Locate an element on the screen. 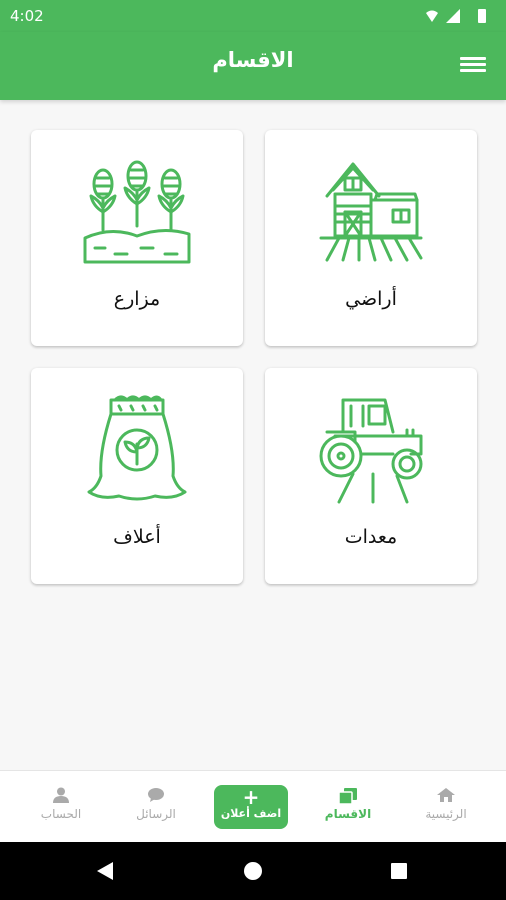  crops-field-icon is located at coordinates (137, 212).